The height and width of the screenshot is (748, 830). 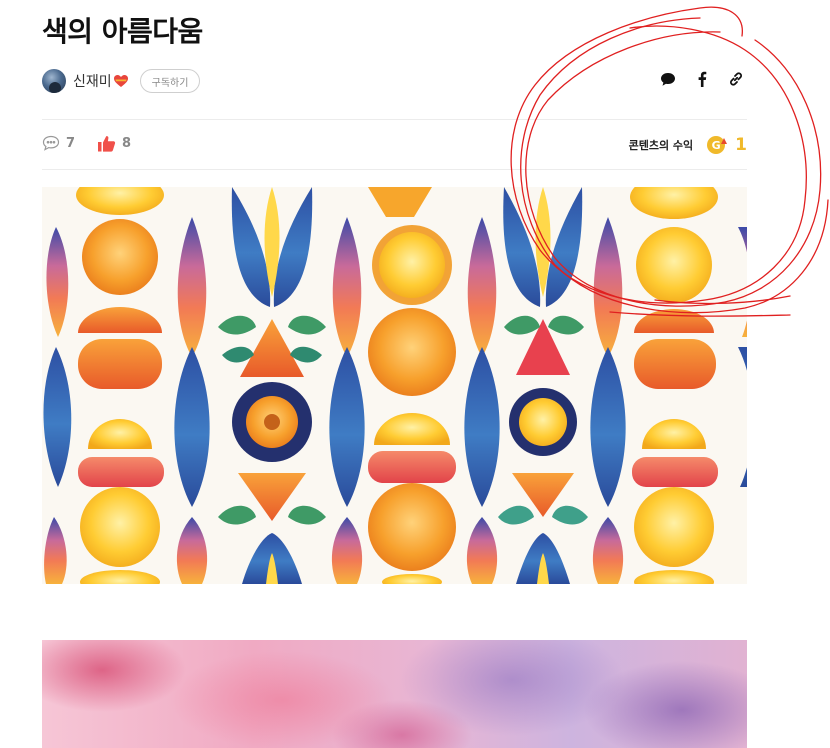 I want to click on like-stat: 8, so click(x=114, y=143).